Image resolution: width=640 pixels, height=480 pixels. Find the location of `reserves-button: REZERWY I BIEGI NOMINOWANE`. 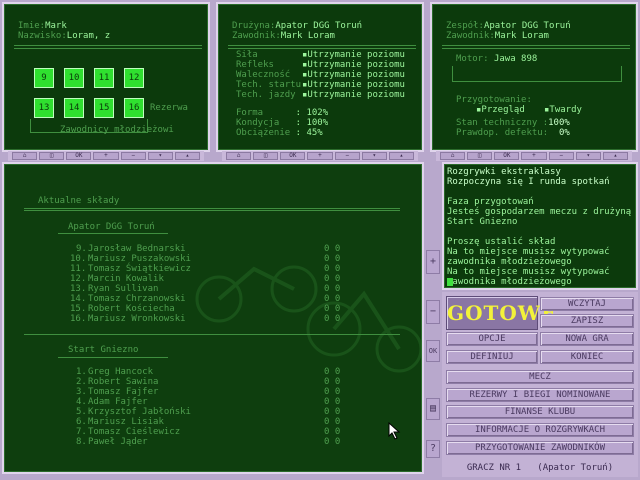

reserves-button: REZERWY I BIEGI NOMINOWANE is located at coordinates (540, 395).